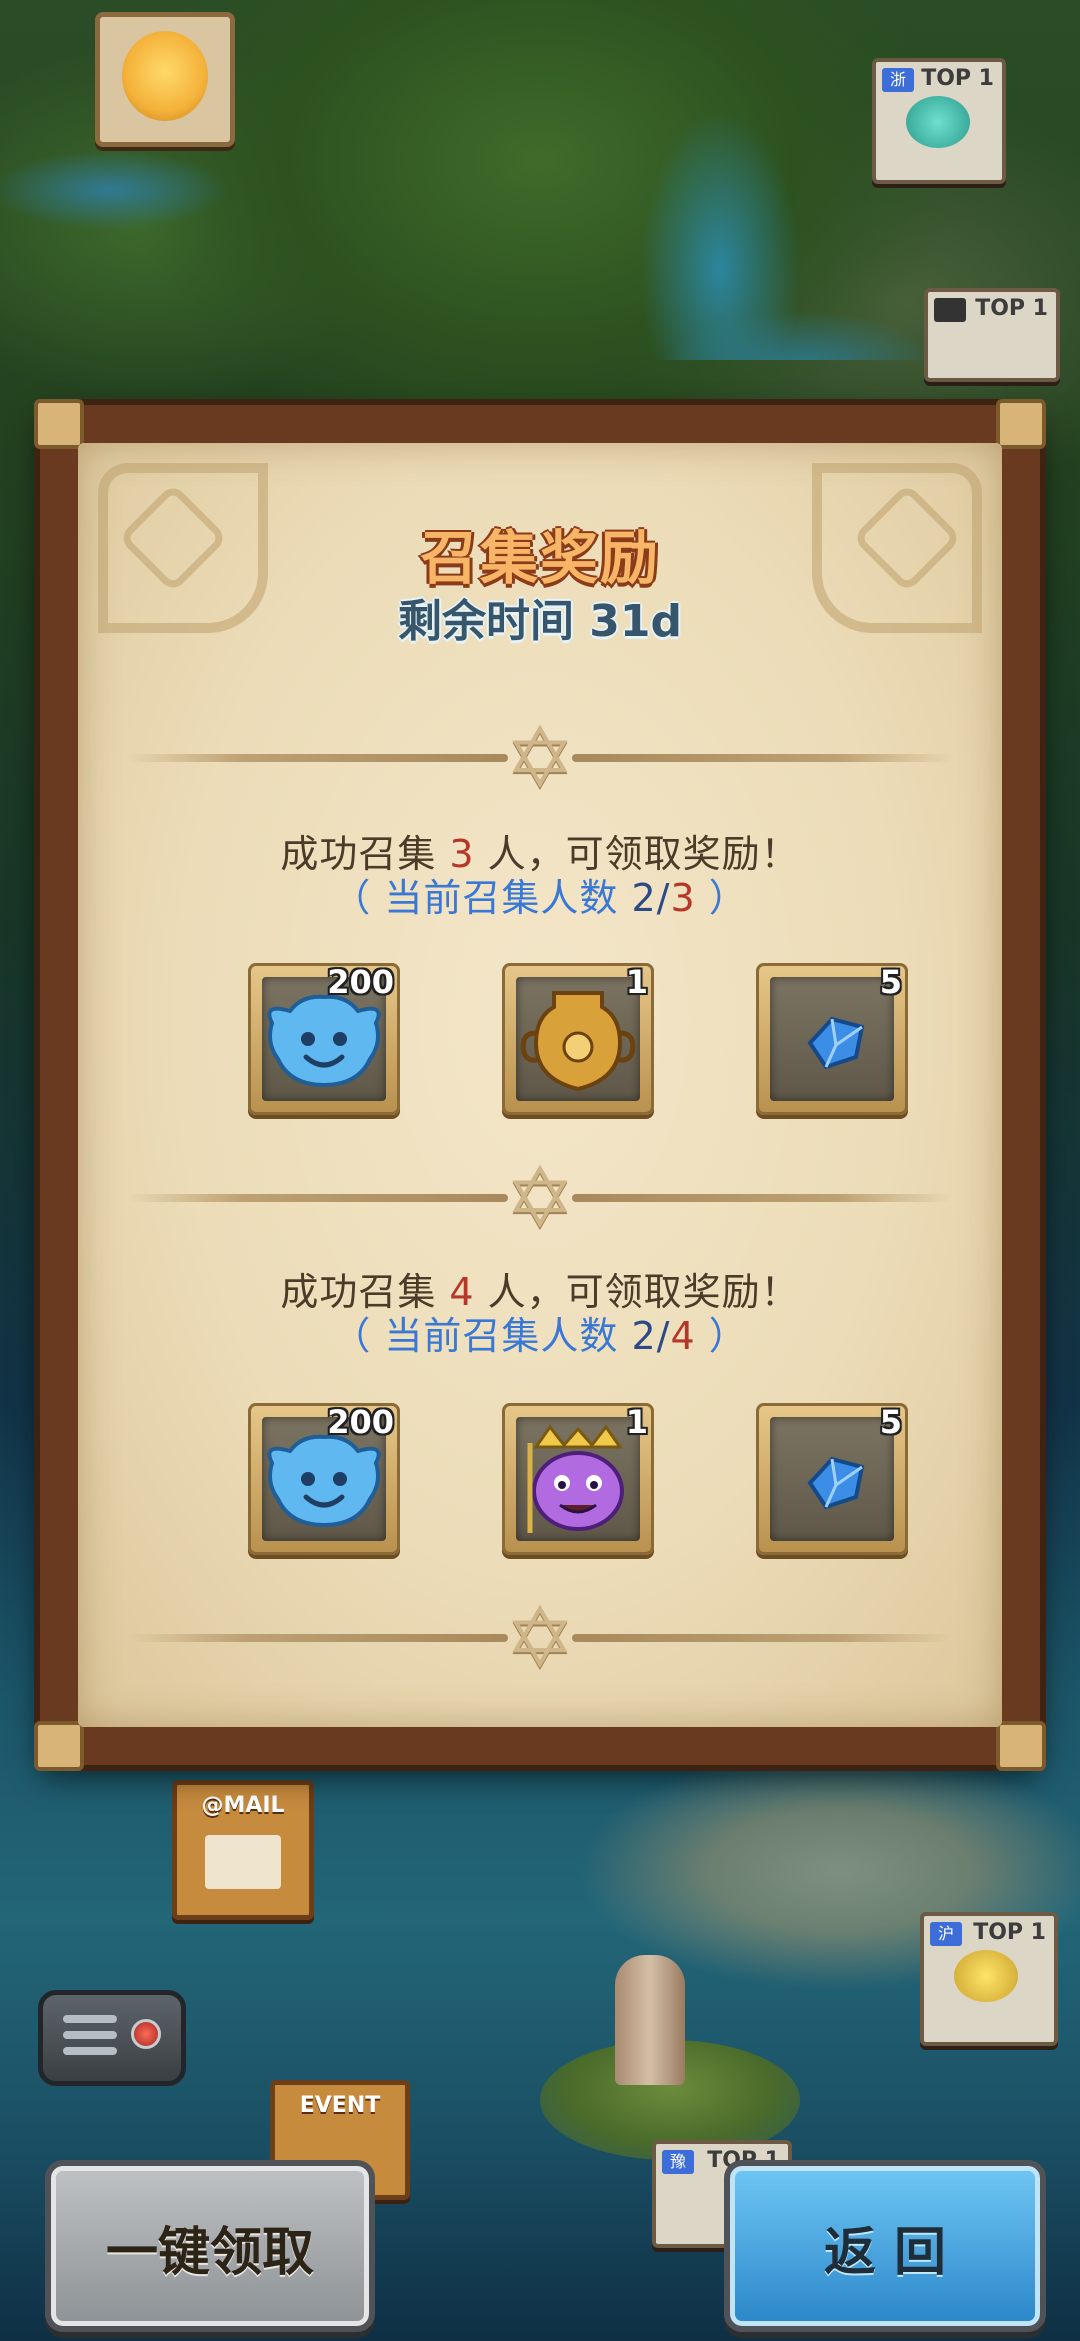  I want to click on purple-monster-icon, so click(575, 1478).